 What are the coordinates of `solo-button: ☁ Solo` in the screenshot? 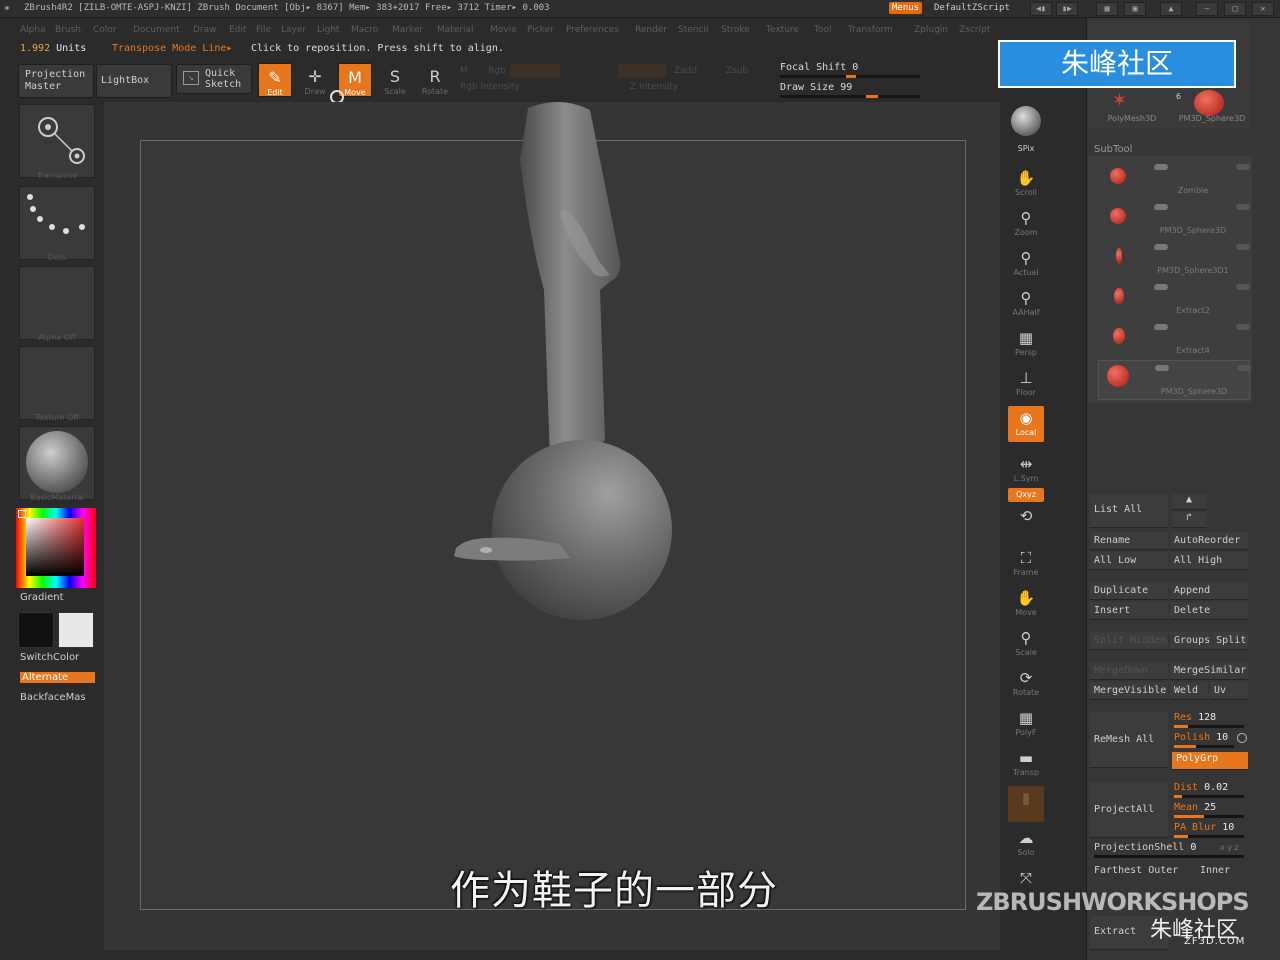 It's located at (1026, 844).